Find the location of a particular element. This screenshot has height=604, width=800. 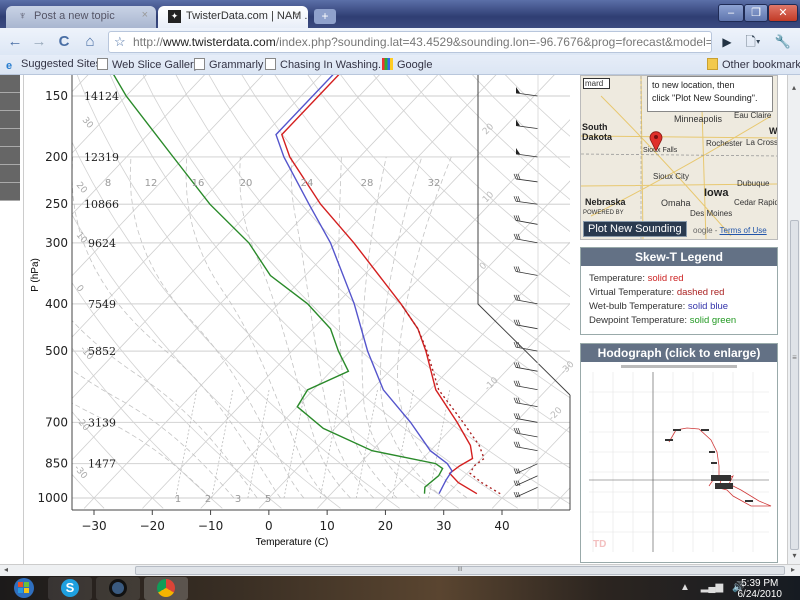

barb-pennant is located at coordinates (518, 150).